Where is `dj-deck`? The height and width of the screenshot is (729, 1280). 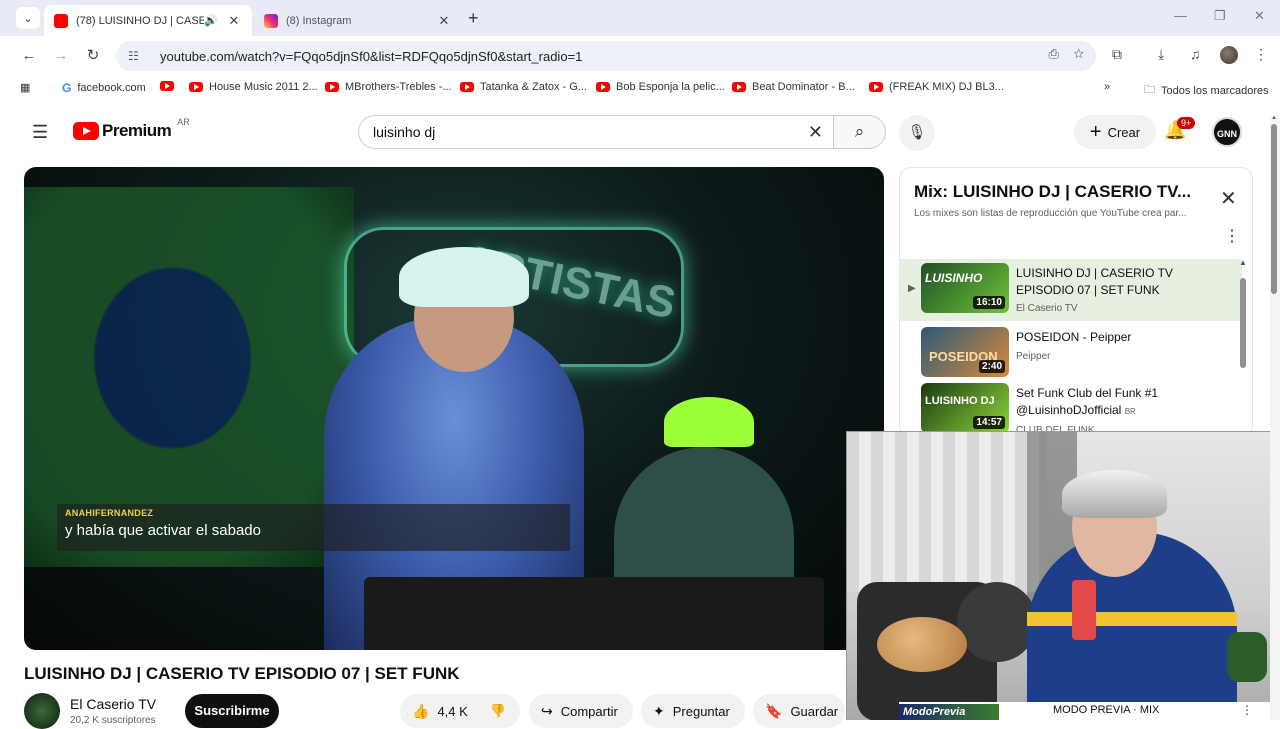 dj-deck is located at coordinates (594, 613).